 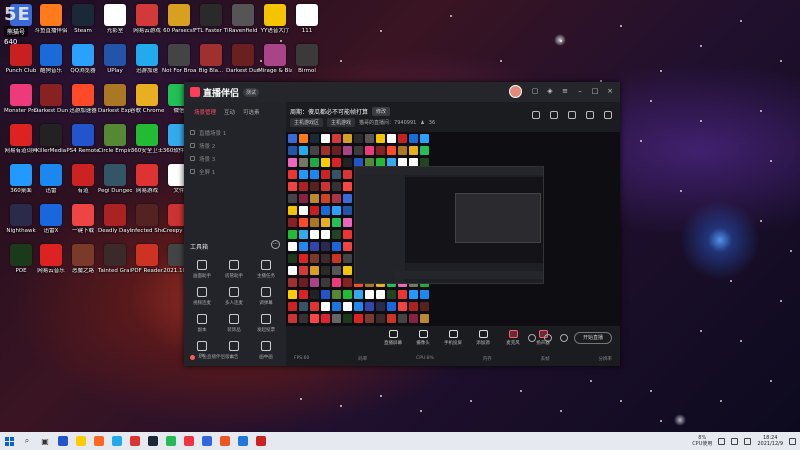 What do you see at coordinates (115, 264) in the screenshot?
I see `desktop-icon: Tainted Grail Conquest` at bounding box center [115, 264].